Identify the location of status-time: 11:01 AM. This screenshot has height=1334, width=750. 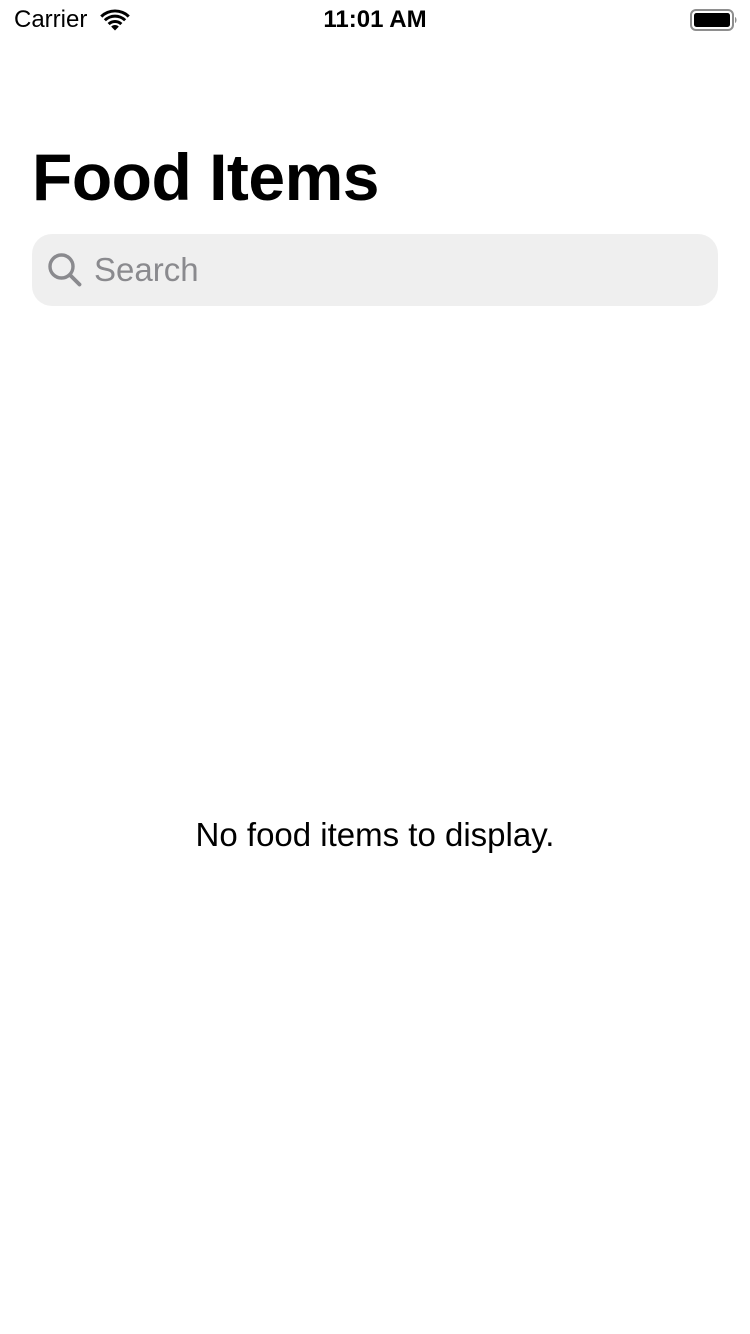
(375, 19).